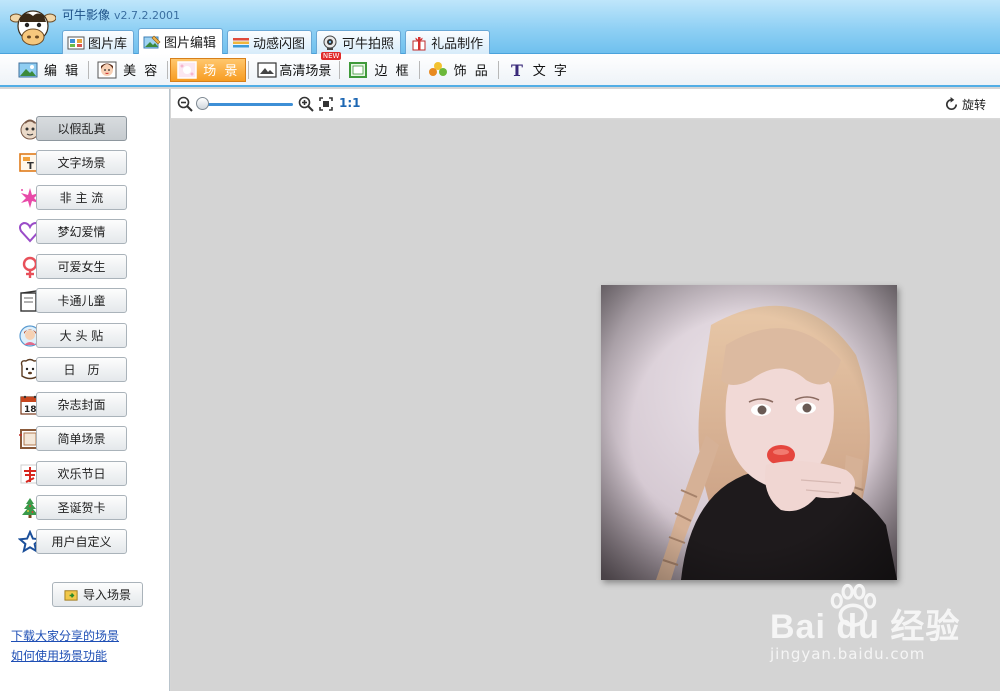 This screenshot has height=691, width=1000. What do you see at coordinates (221, 71) in the screenshot?
I see `tool-label: 场 景` at bounding box center [221, 71].